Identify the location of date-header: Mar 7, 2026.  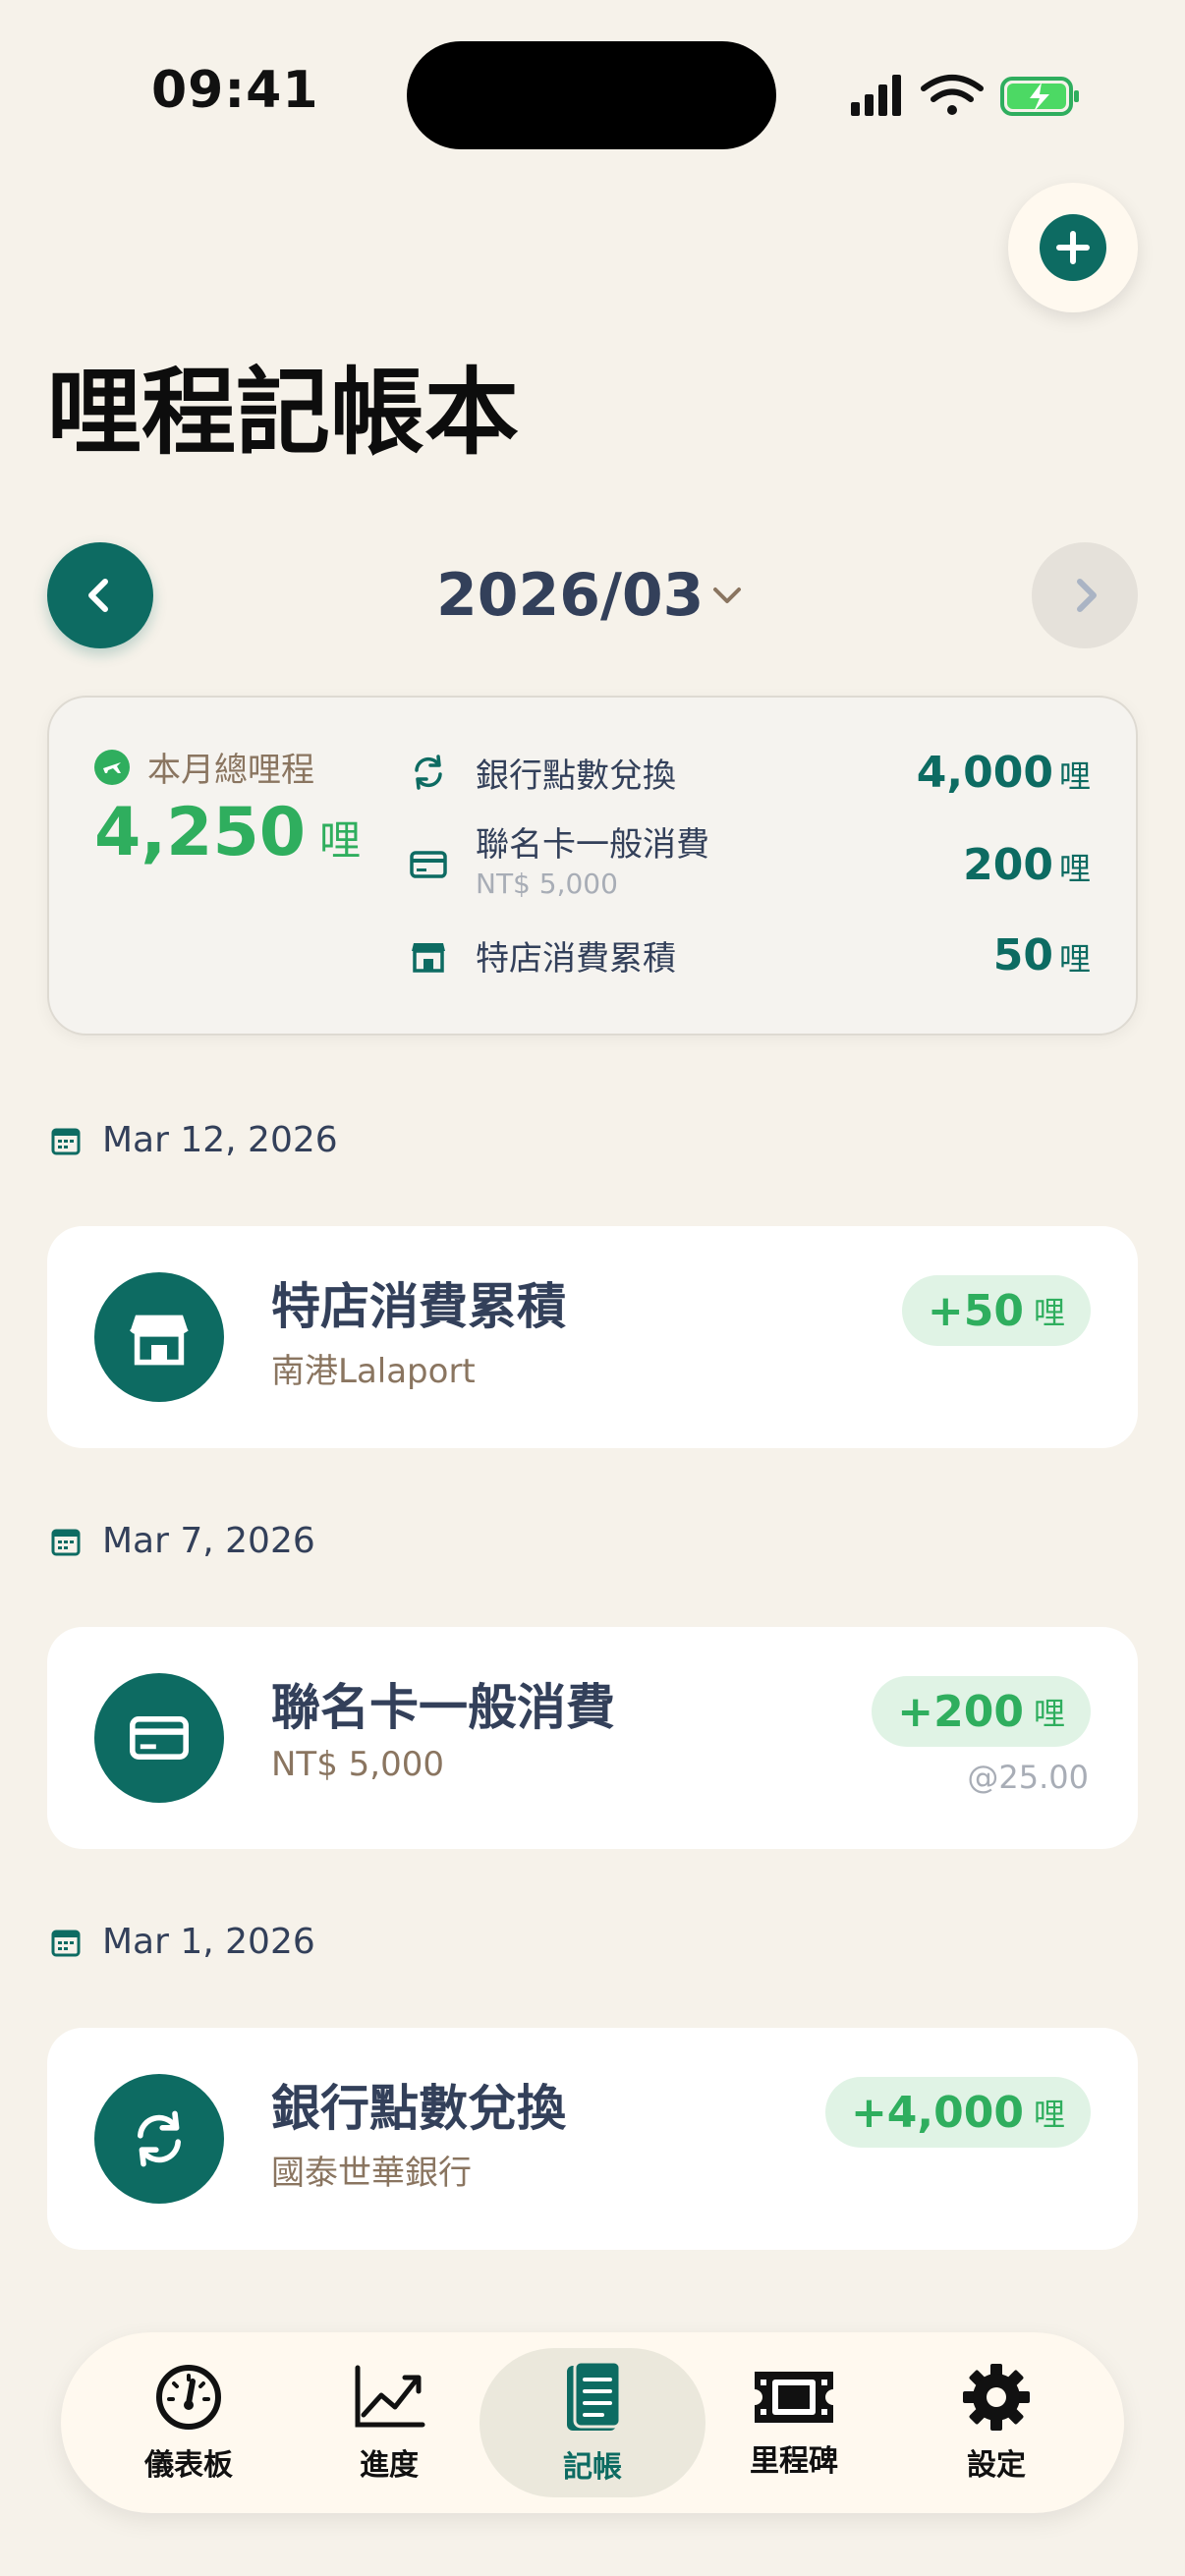
(183, 1541).